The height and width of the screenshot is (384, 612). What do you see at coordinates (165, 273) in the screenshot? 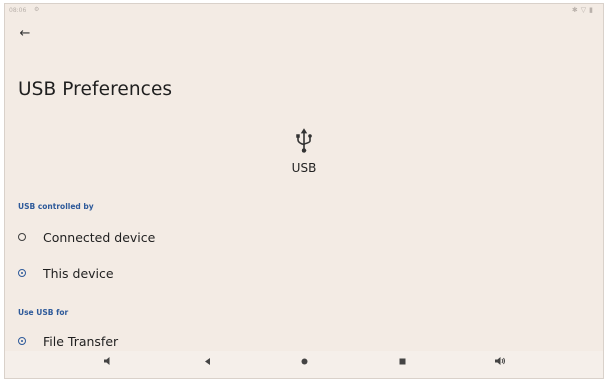
I see `option-this-device: This device` at bounding box center [165, 273].